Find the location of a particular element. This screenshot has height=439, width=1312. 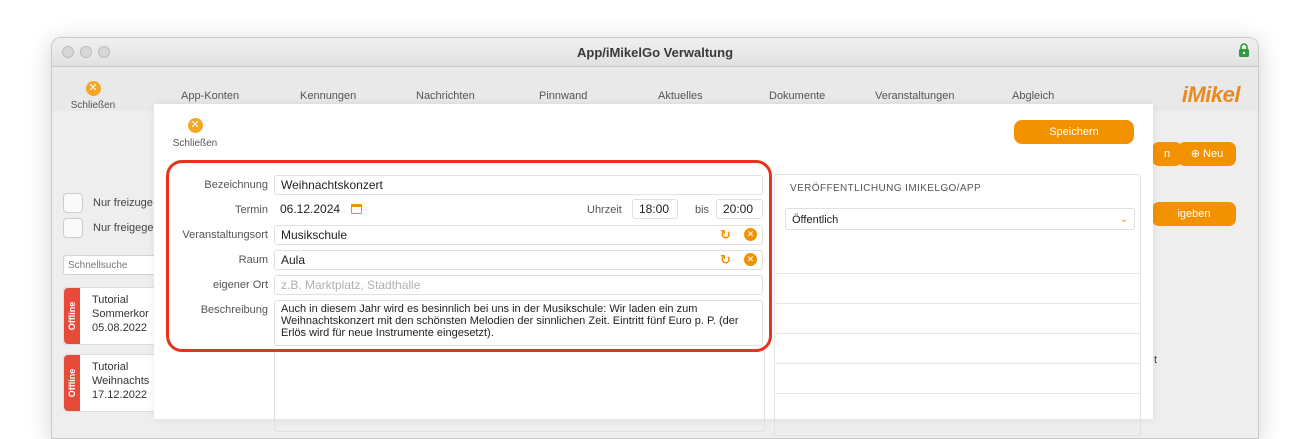

time-to-field: 20:00 is located at coordinates (739, 209).